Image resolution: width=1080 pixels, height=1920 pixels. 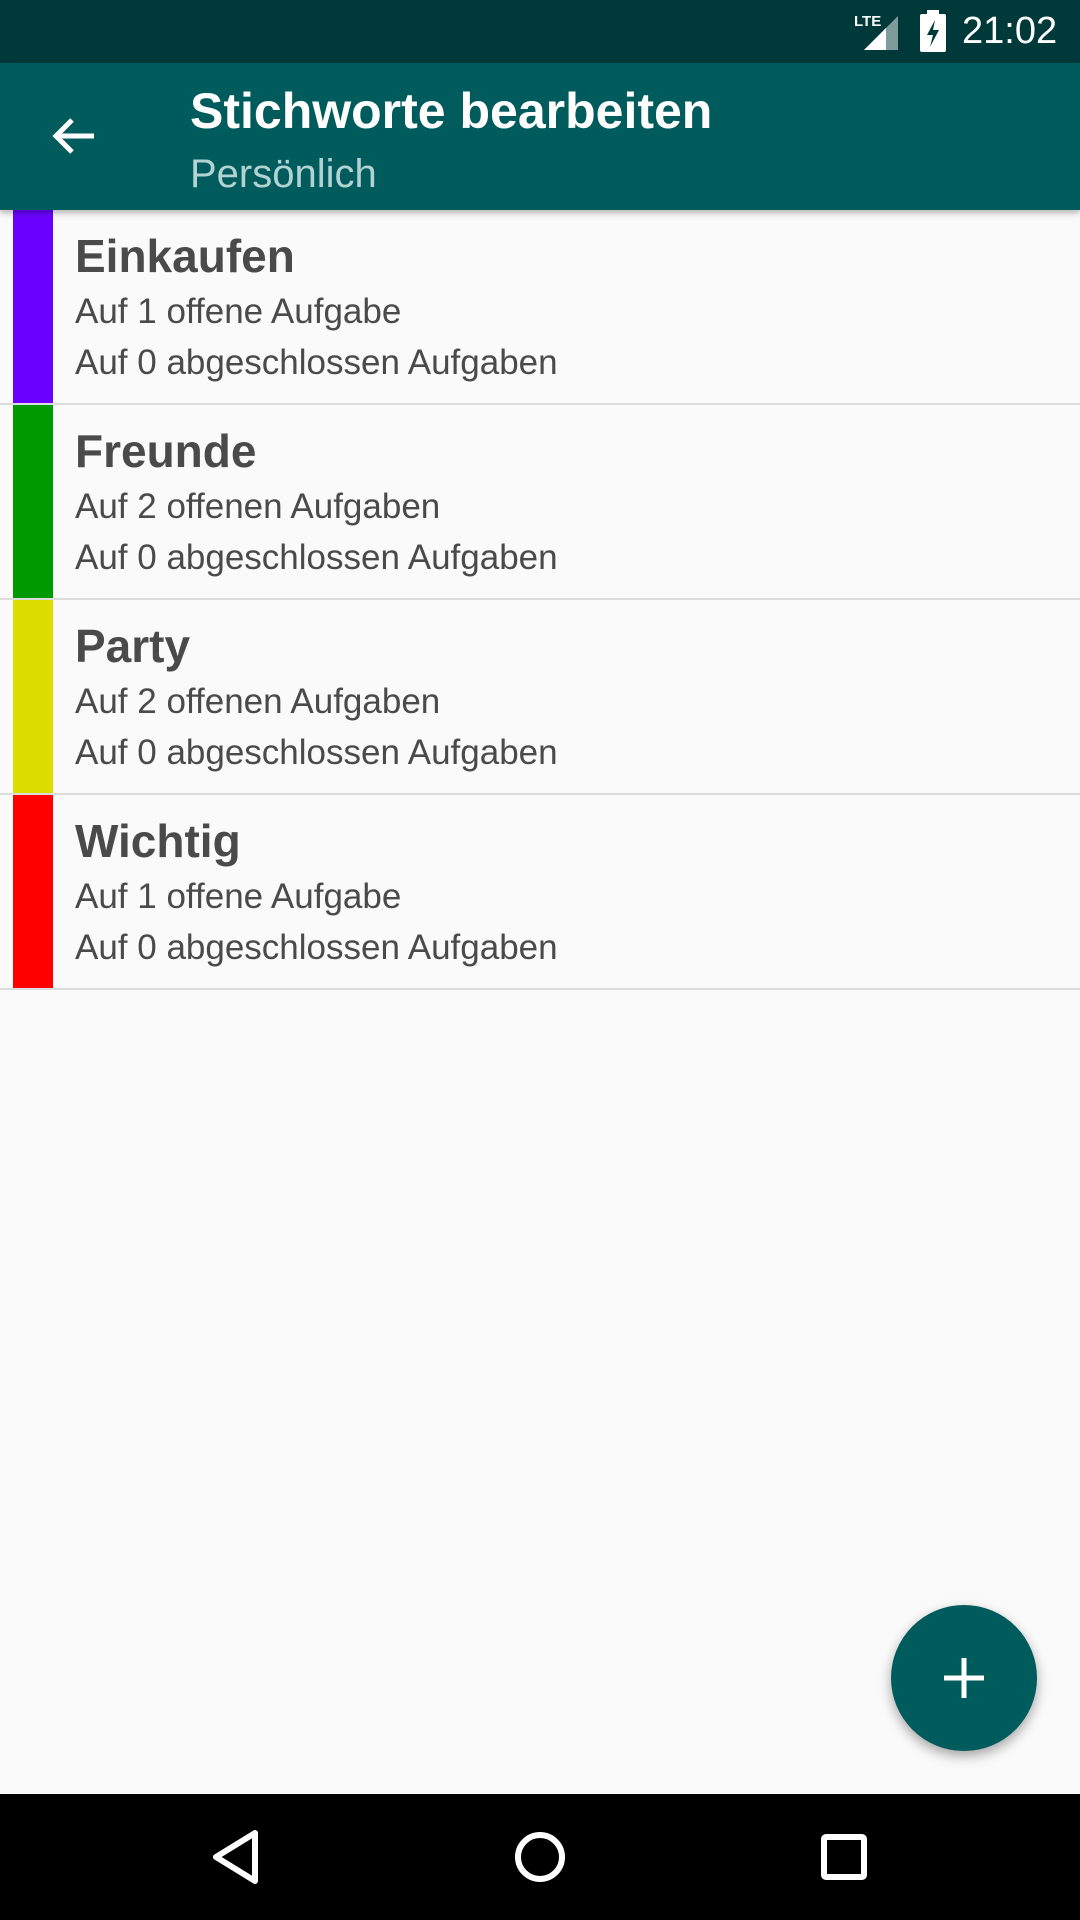 I want to click on nav-recents-button, so click(x=844, y=1857).